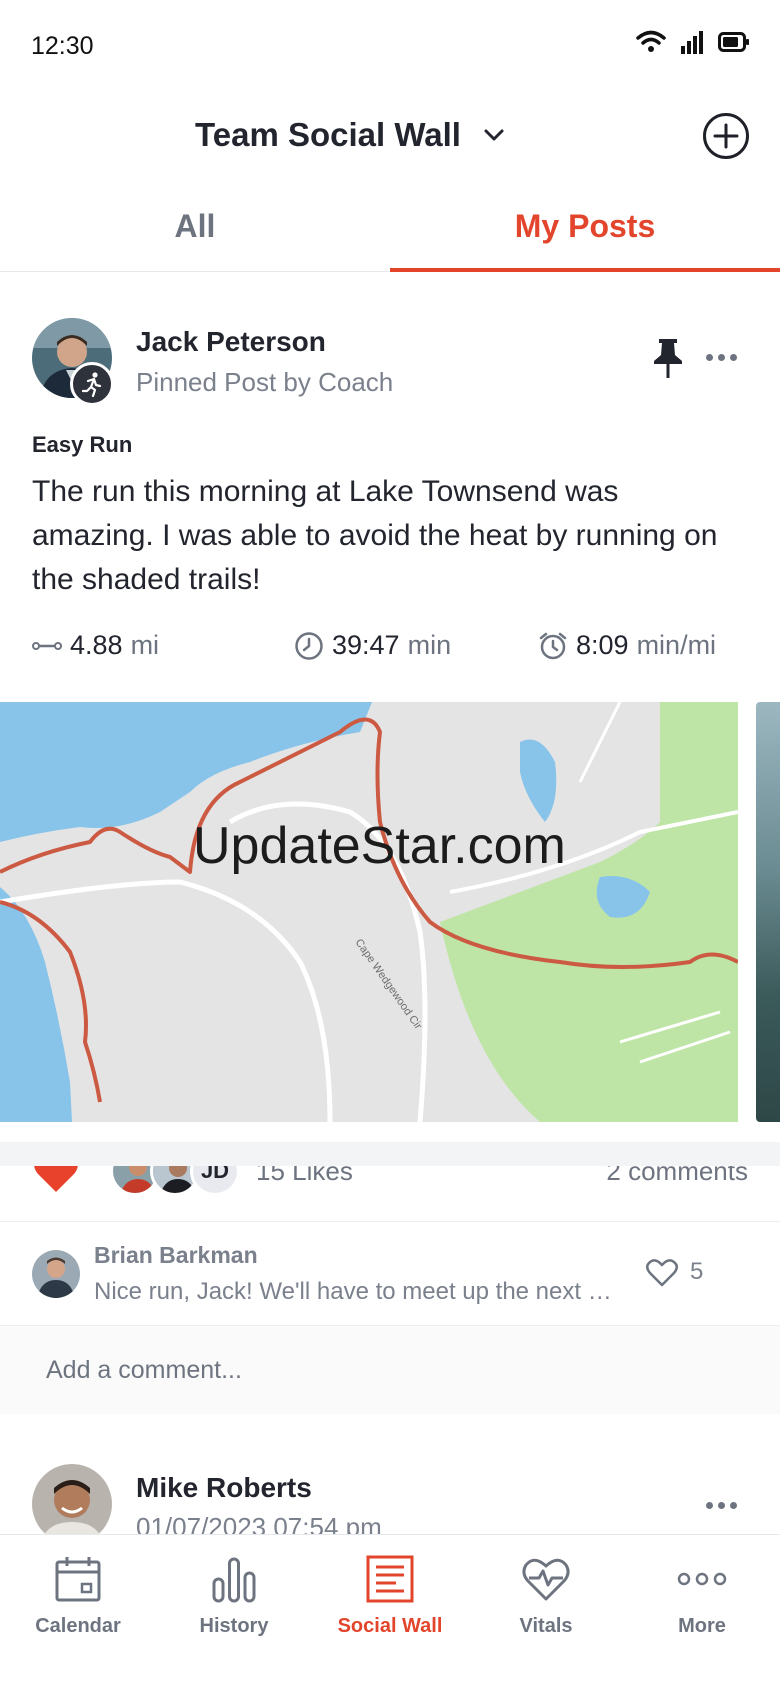 The height and width of the screenshot is (1690, 780). Describe the element at coordinates (668, 360) in the screenshot. I see `pin-icon` at that location.